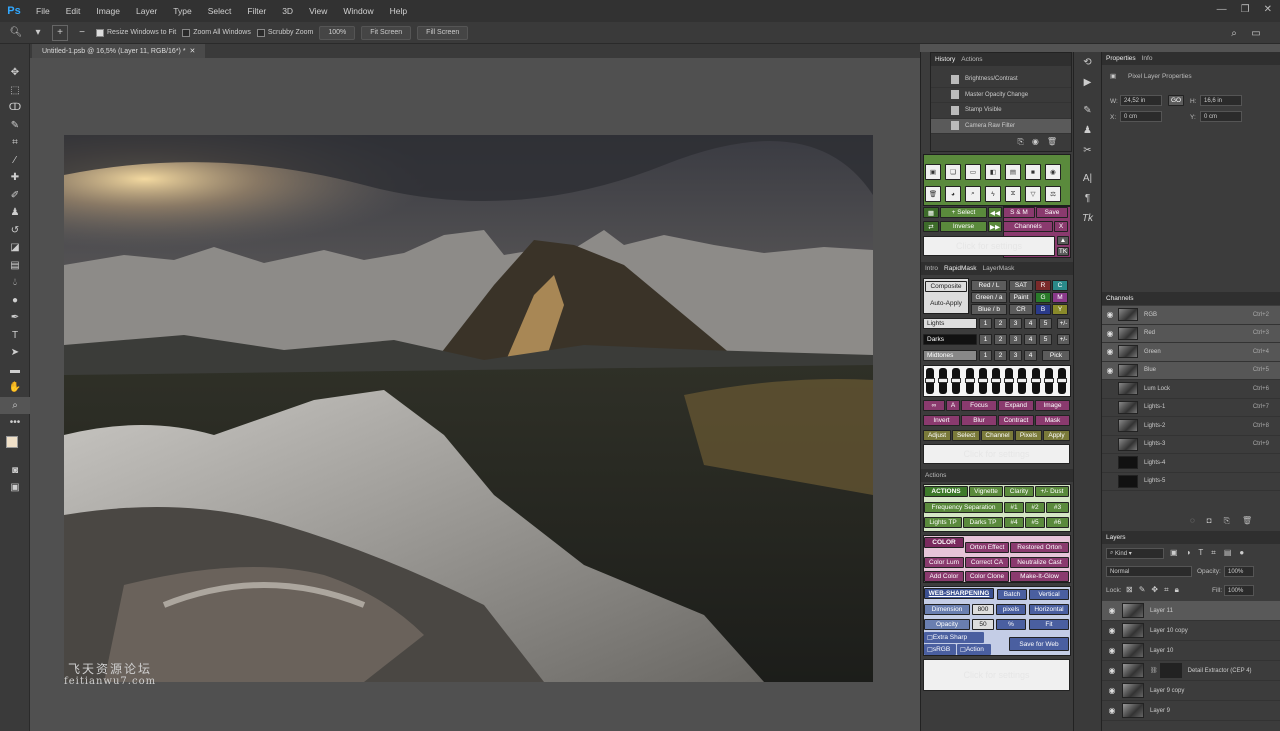  What do you see at coordinates (15, 231) in the screenshot?
I see `history-brush-icon: ↺` at bounding box center [15, 231].